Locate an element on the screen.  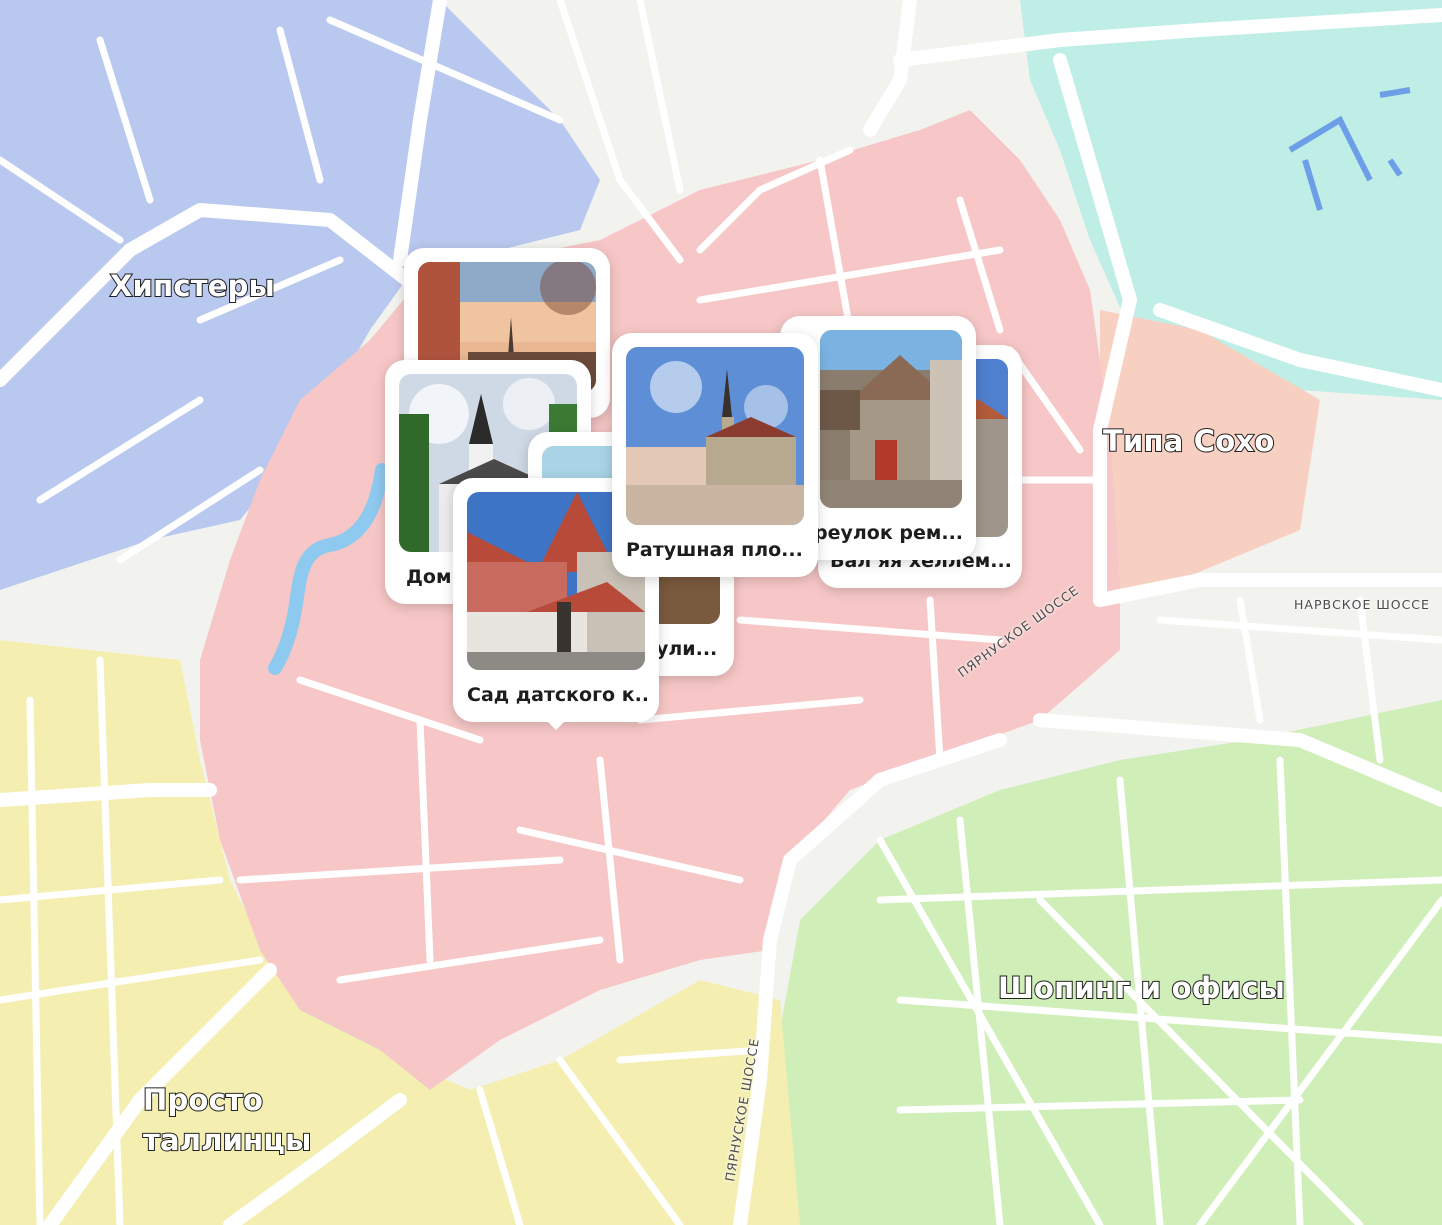
craftsmen-lane-photo is located at coordinates (891, 419).